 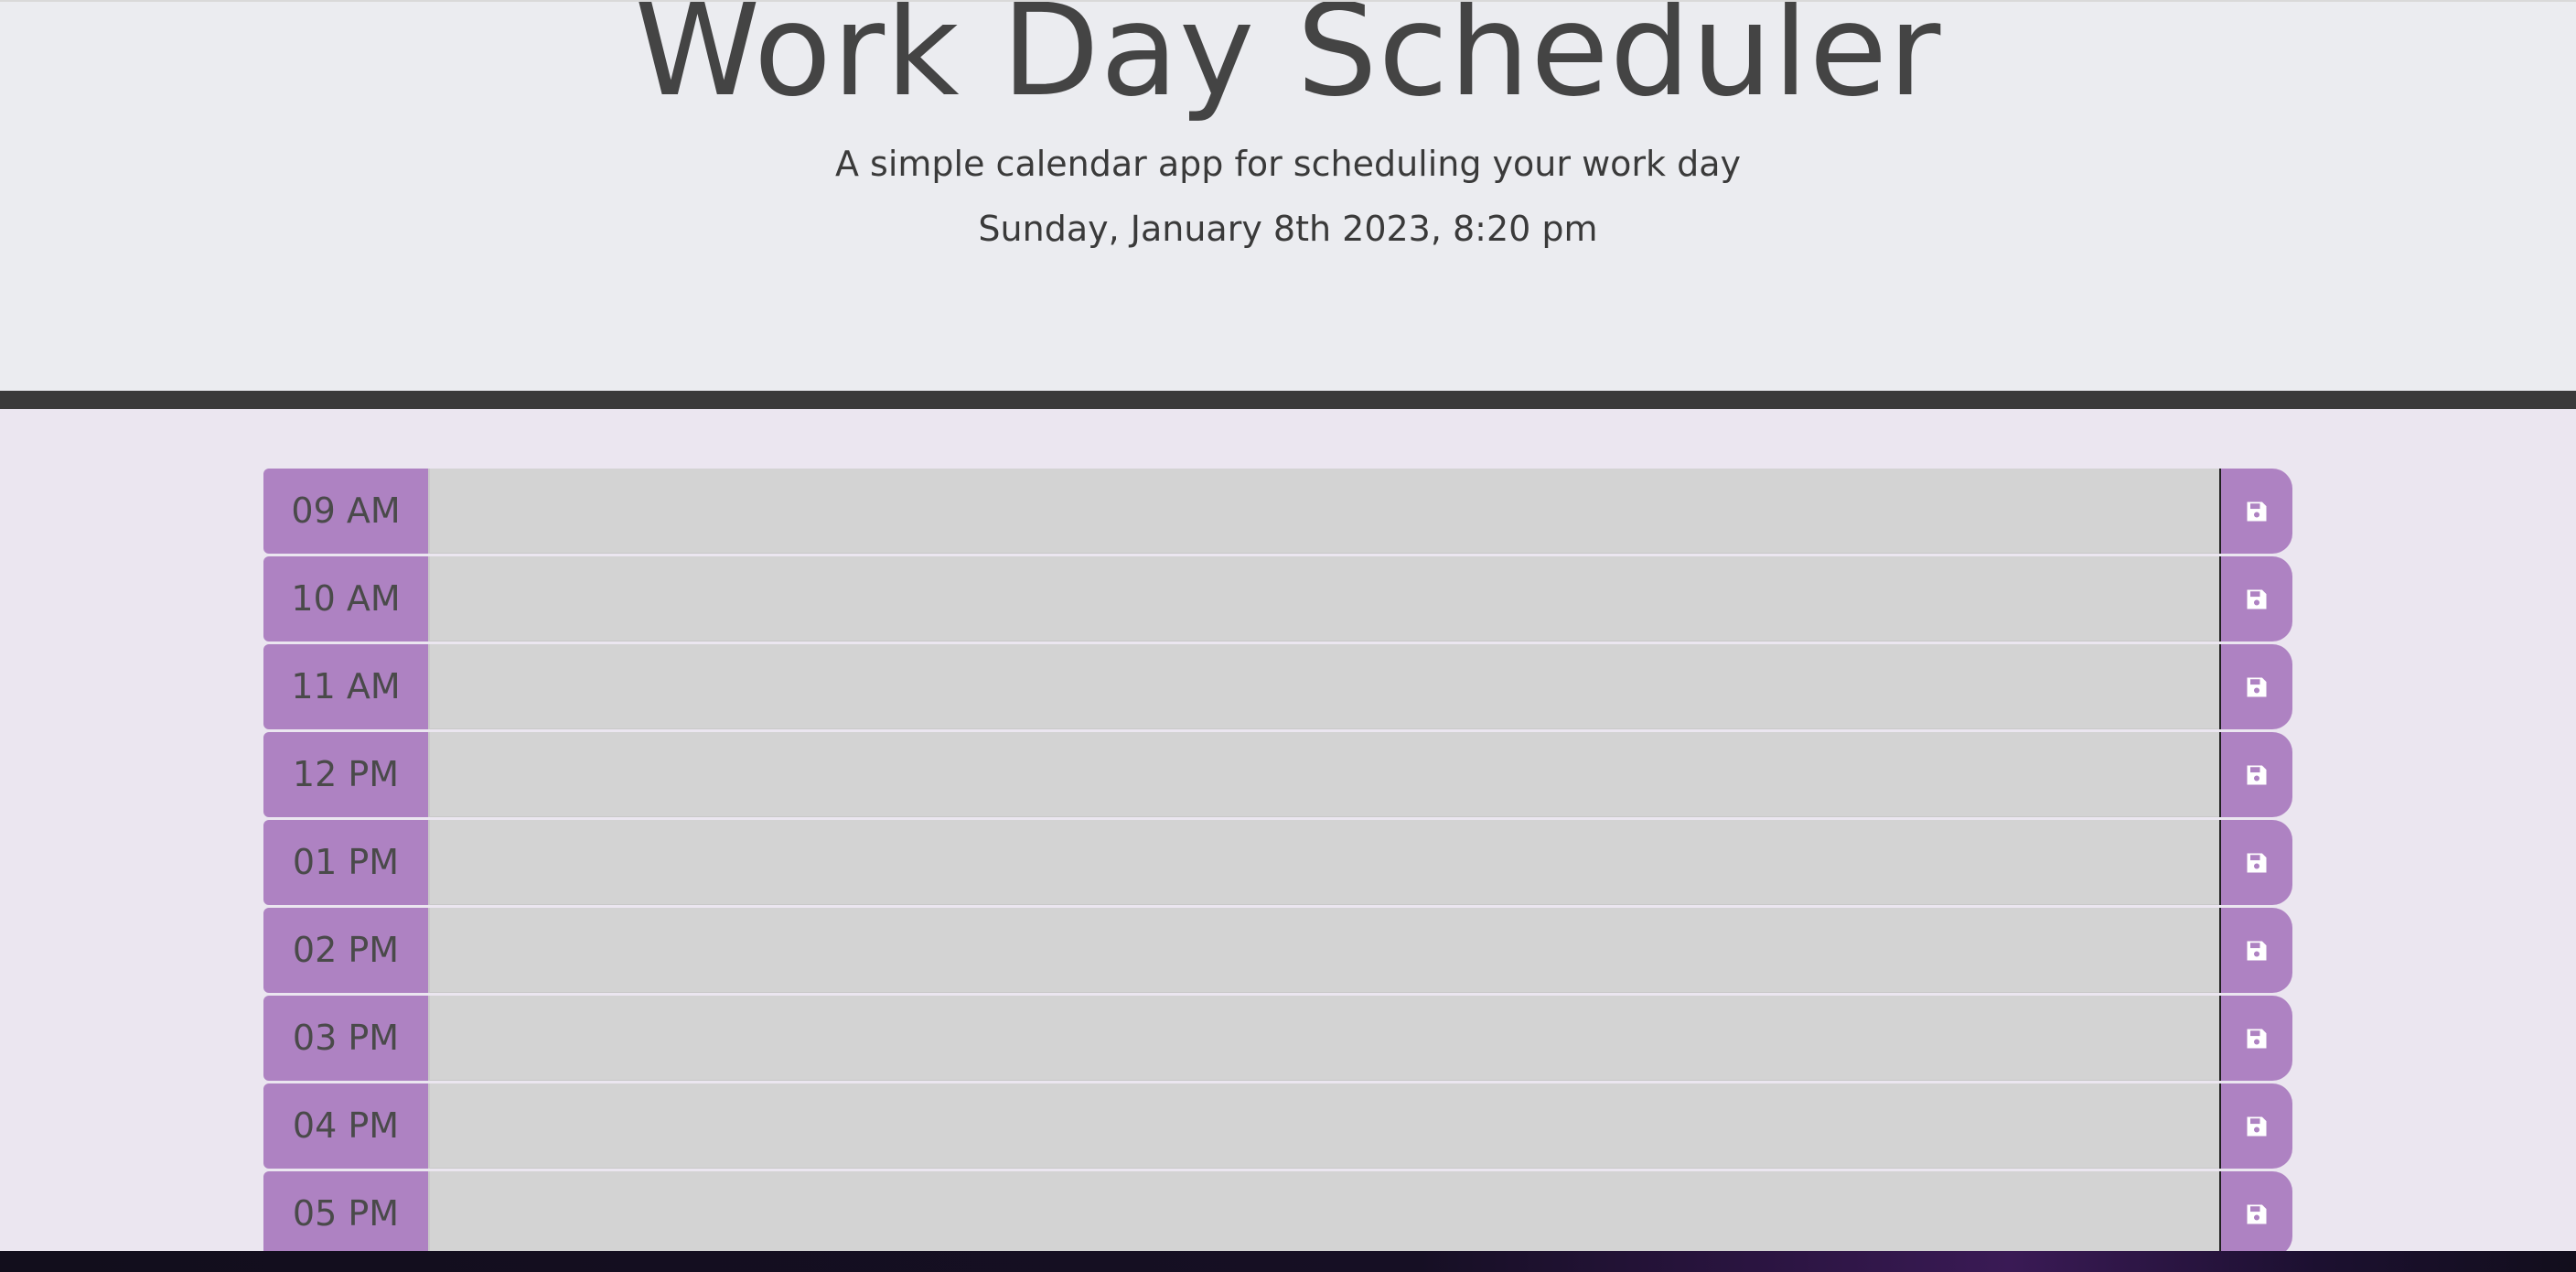 I want to click on time-block-9: 09 AM, so click(x=1277, y=511).